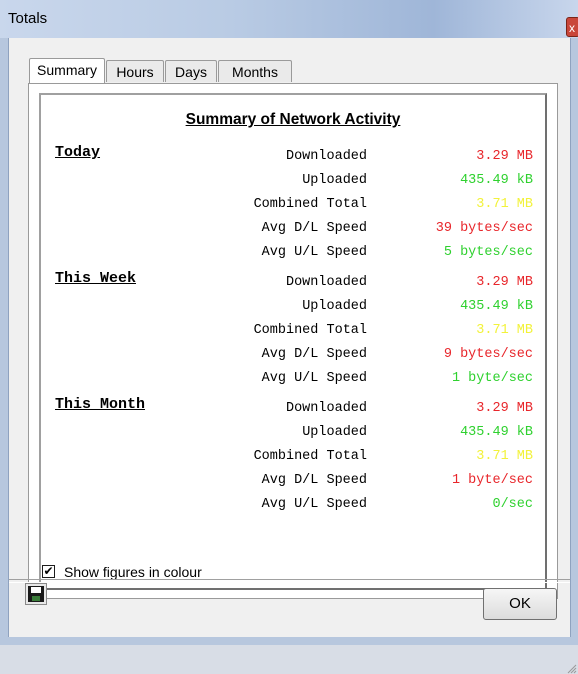  What do you see at coordinates (100, 404) in the screenshot?
I see `section-title: This Month` at bounding box center [100, 404].